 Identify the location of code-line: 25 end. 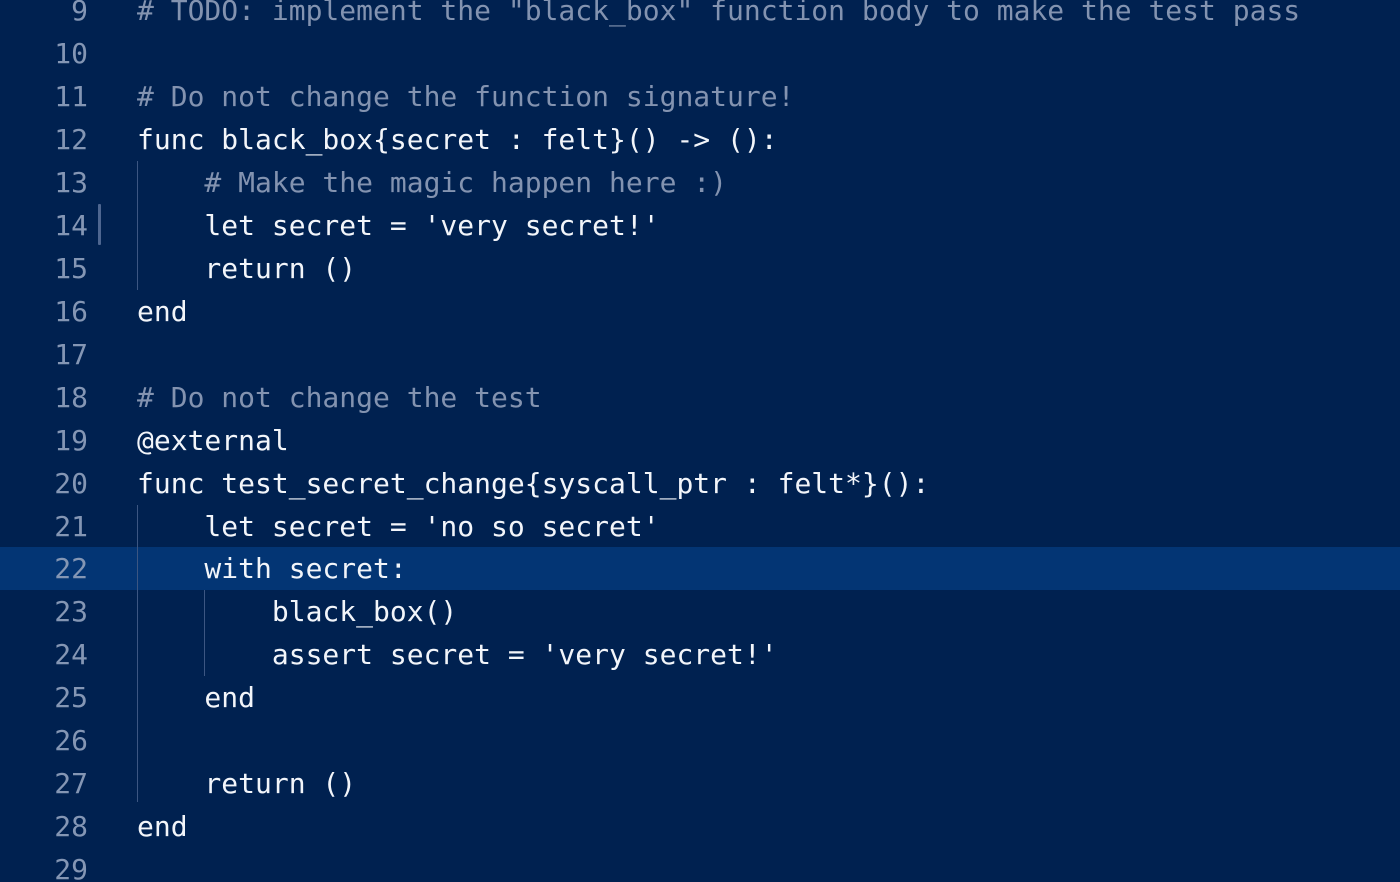
(700, 697).